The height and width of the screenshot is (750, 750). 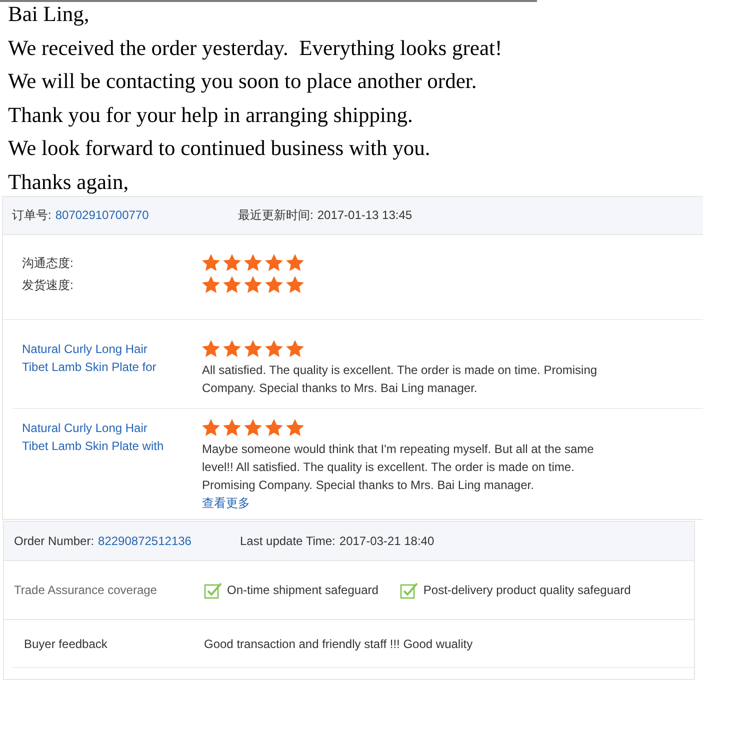 I want to click on letter-line: We will be contacting you soon to place another order., so click(x=243, y=81).